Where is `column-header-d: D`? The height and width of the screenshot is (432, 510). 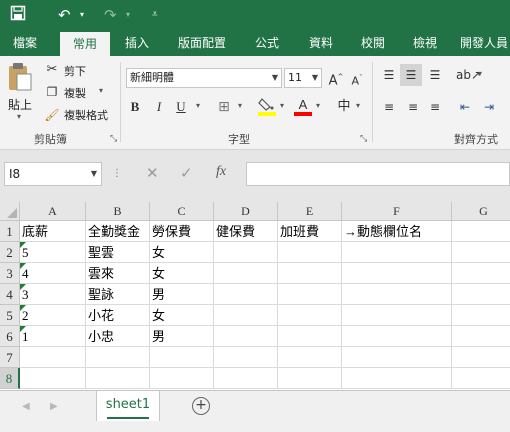 column-header-d: D is located at coordinates (246, 211).